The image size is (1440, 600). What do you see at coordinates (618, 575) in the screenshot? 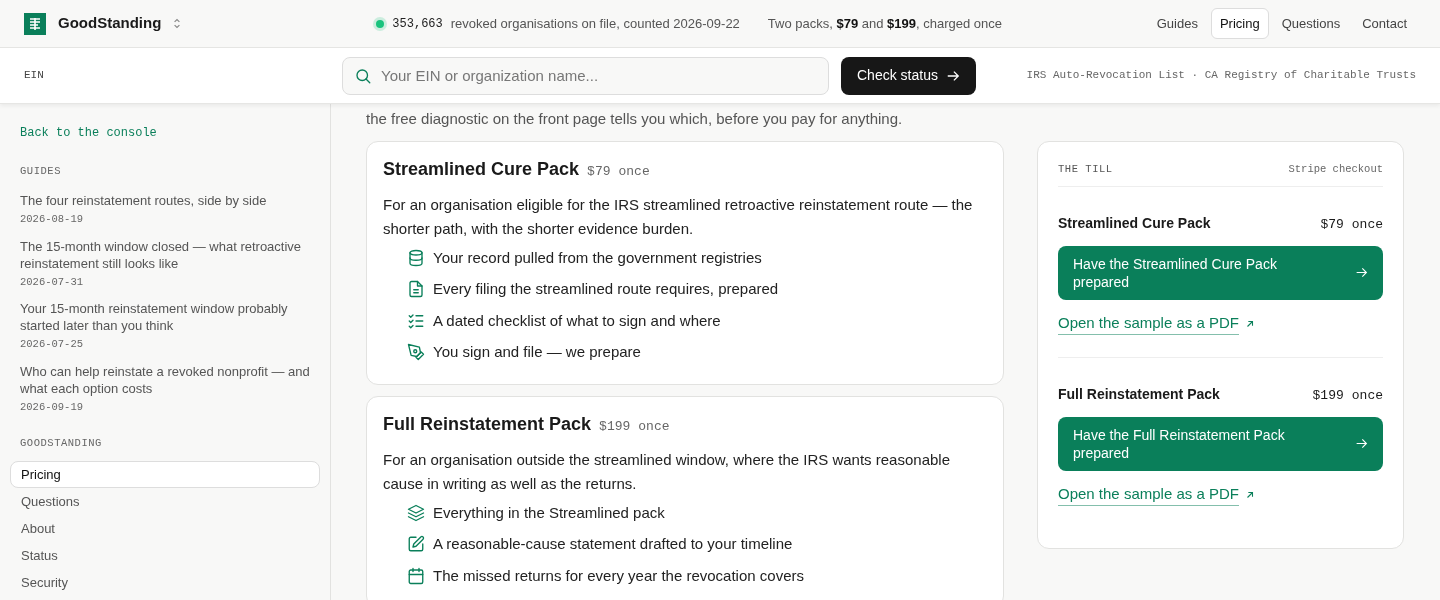
I see `feature-text: The missed returns for every year the revocation covers` at bounding box center [618, 575].